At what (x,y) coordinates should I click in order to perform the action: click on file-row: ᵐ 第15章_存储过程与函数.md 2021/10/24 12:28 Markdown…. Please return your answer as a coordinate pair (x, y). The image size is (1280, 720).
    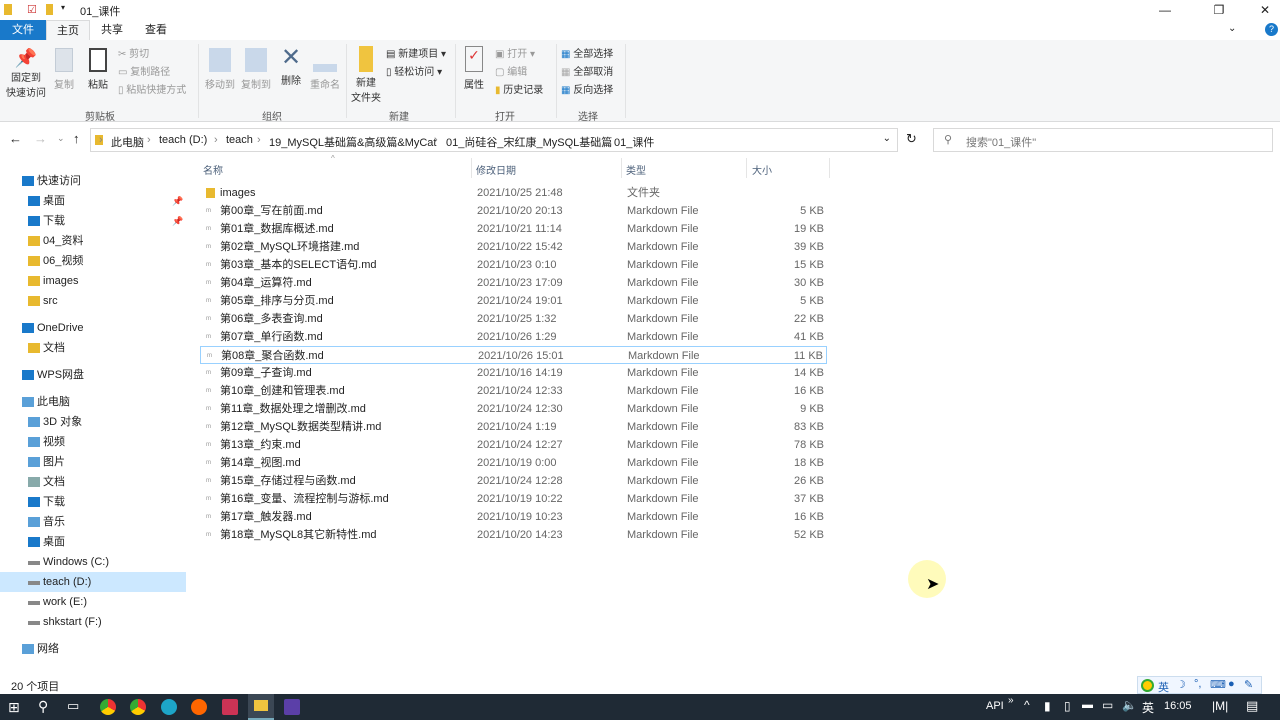
    Looking at the image, I should click on (513, 481).